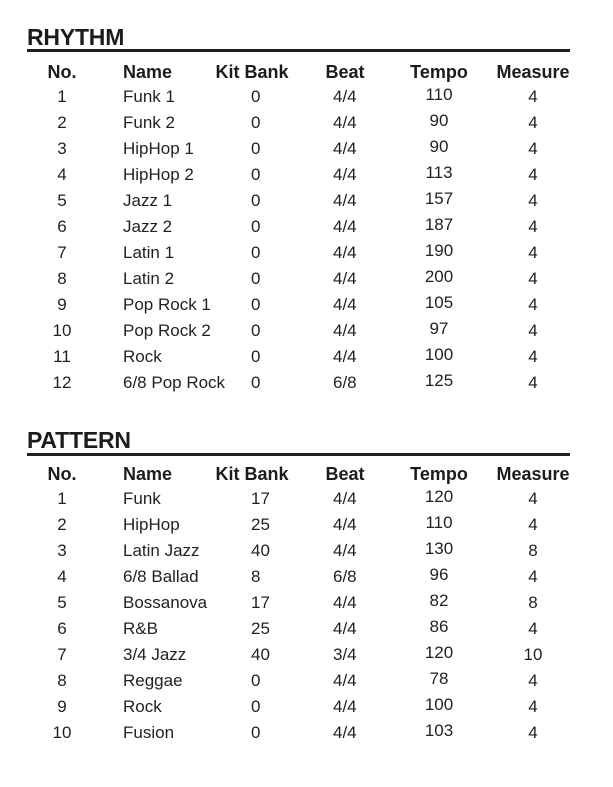 The height and width of the screenshot is (787, 613). I want to click on table-row: 2 Funk 2 0 4/4 90 4, so click(306, 124).